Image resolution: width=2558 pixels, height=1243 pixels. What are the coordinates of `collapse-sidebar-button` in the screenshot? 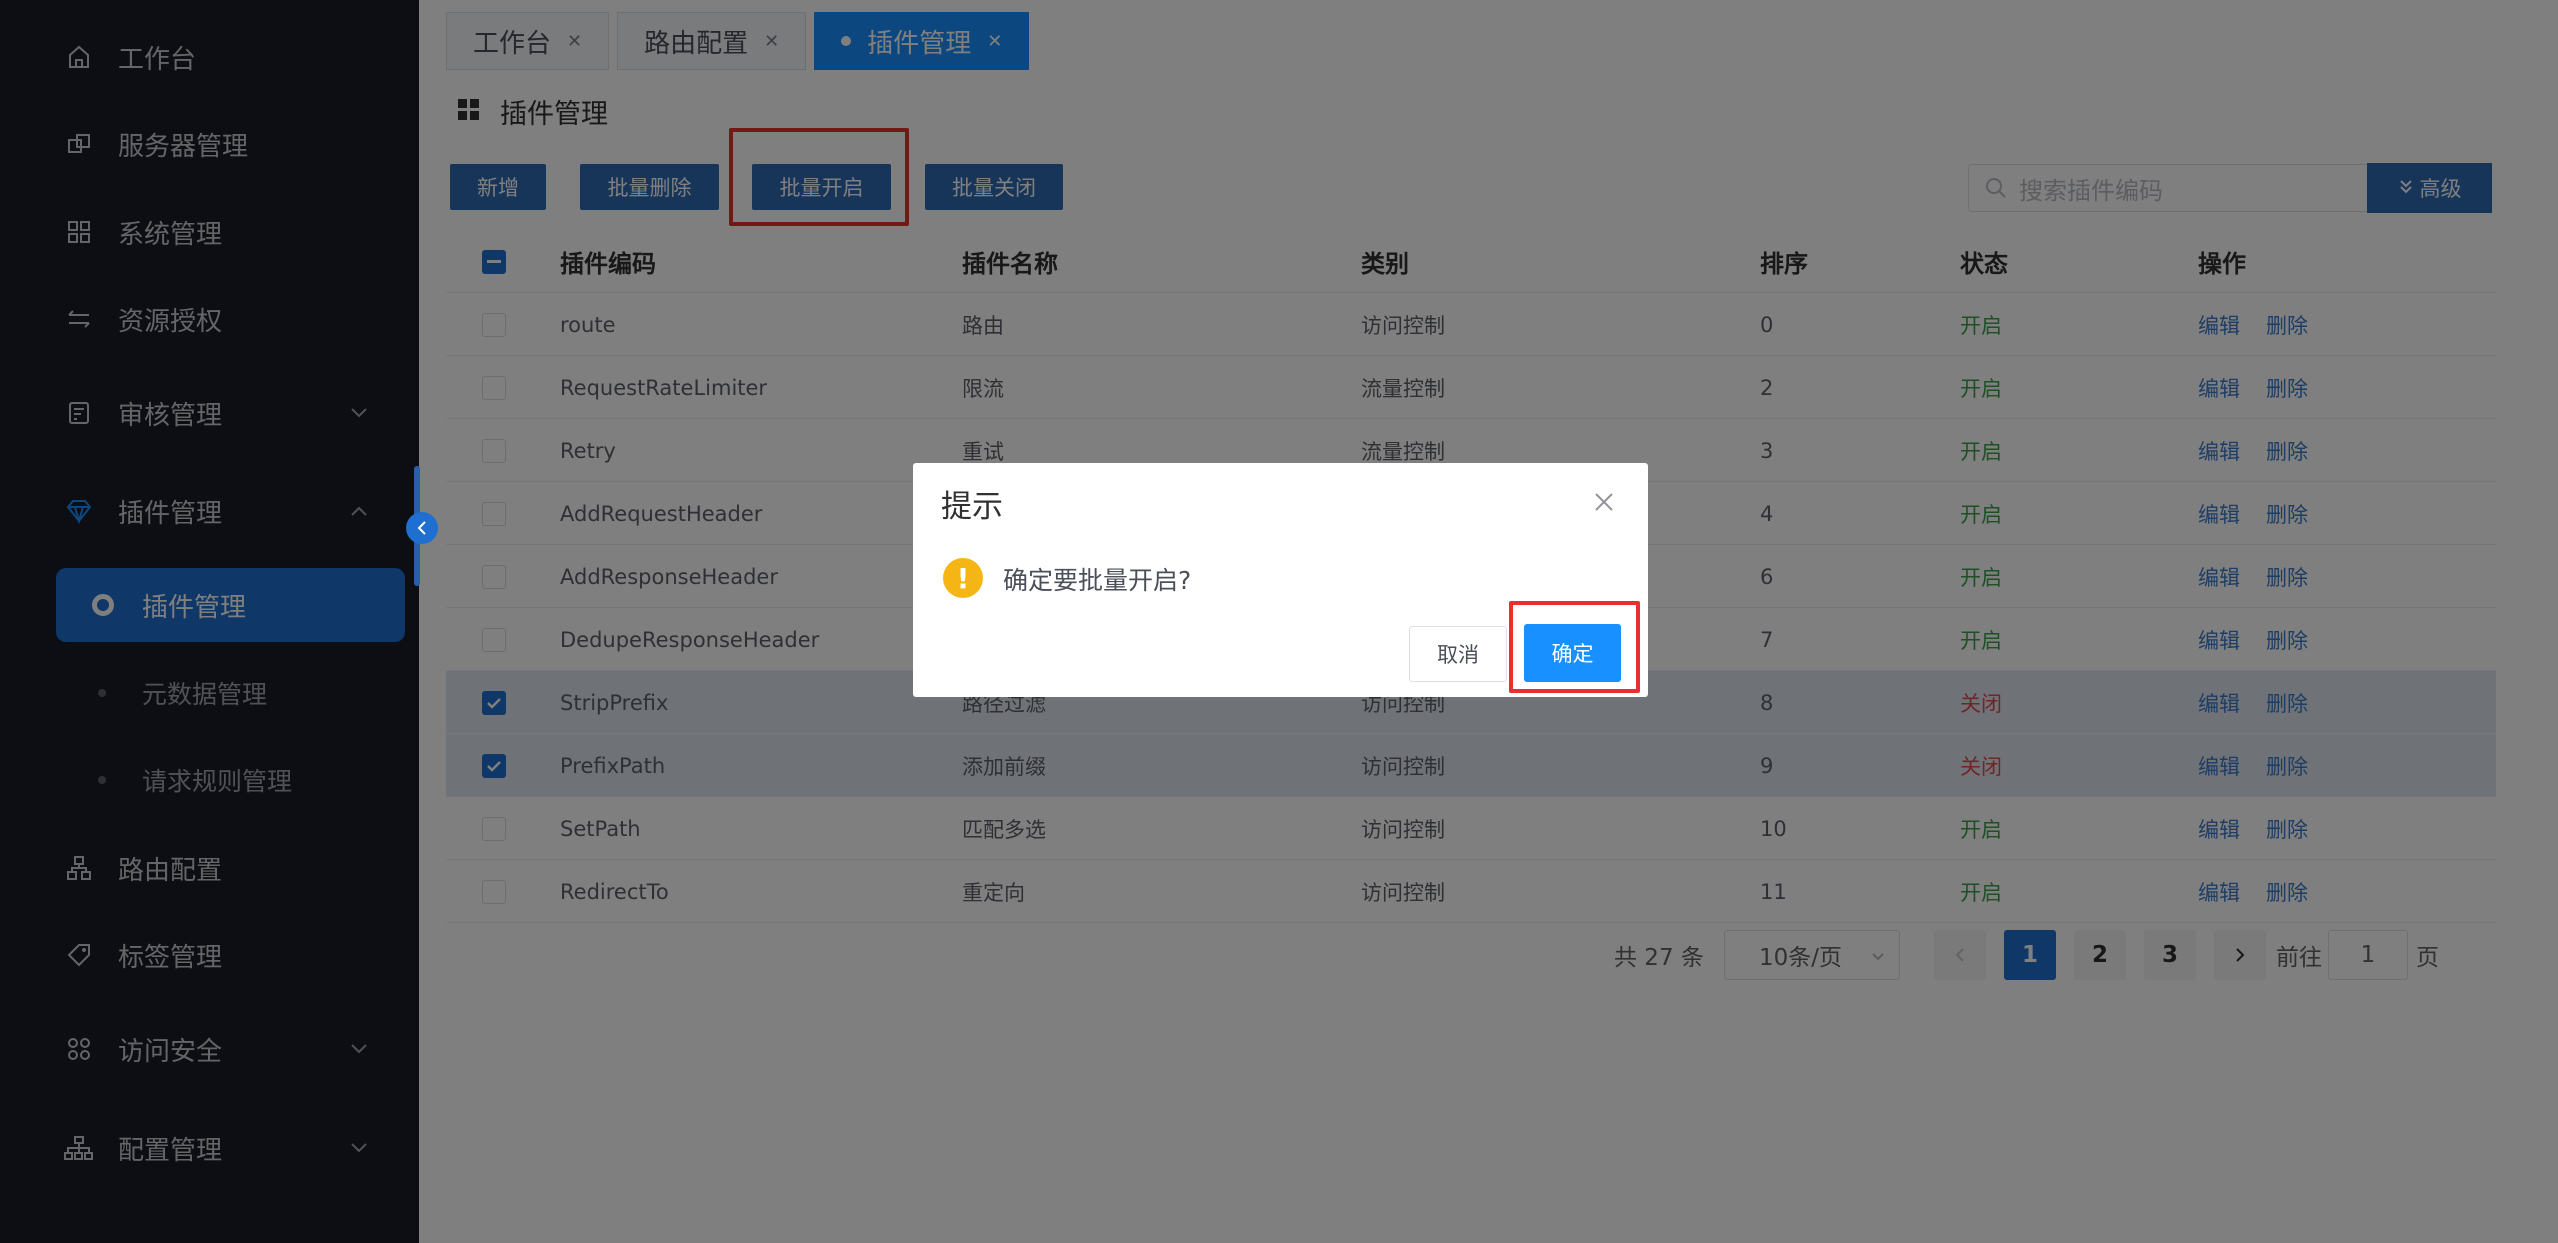 It's located at (422, 528).